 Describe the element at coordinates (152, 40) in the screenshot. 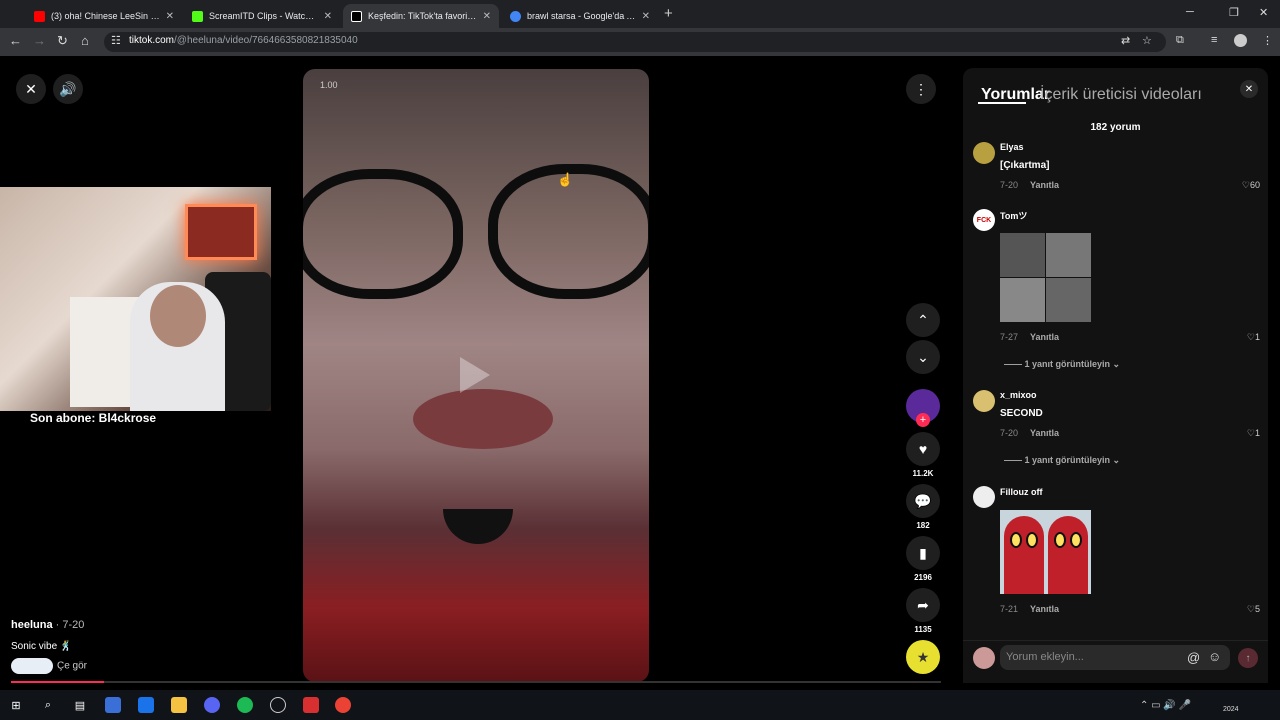

I see `url-host: tiktok.com` at that location.